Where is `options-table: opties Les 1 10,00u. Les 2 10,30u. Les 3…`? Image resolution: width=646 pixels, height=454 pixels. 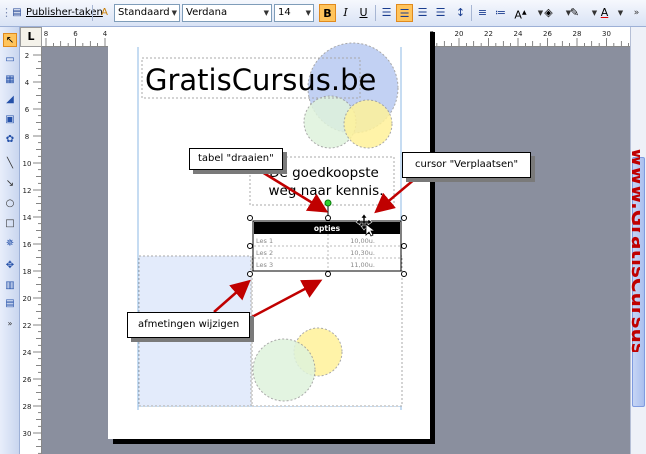 options-table: opties Les 1 10,00u. Les 2 10,30u. Les 3… is located at coordinates (327, 238).